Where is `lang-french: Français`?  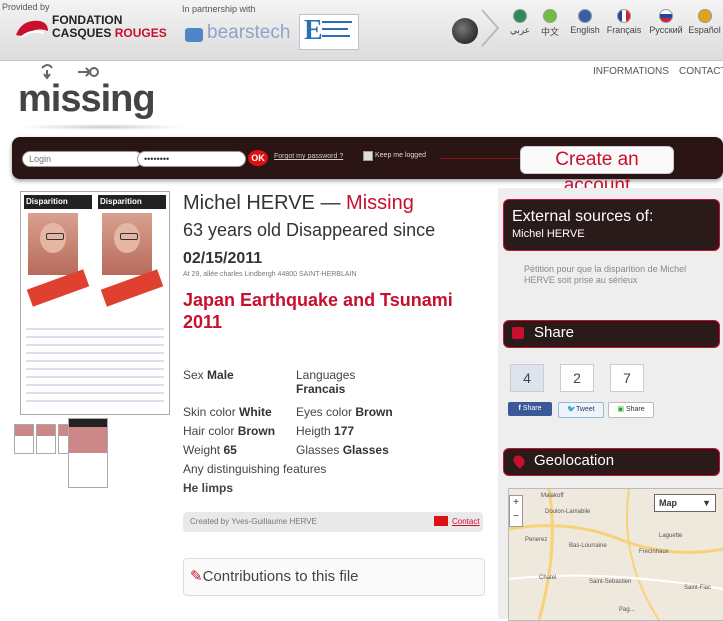 lang-french: Français is located at coordinates (624, 22).